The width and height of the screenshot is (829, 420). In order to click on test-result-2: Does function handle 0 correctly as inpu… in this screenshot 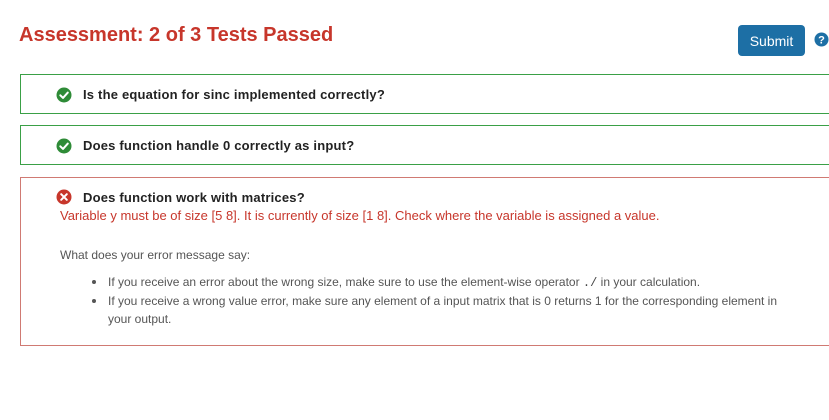, I will do `click(424, 145)`.